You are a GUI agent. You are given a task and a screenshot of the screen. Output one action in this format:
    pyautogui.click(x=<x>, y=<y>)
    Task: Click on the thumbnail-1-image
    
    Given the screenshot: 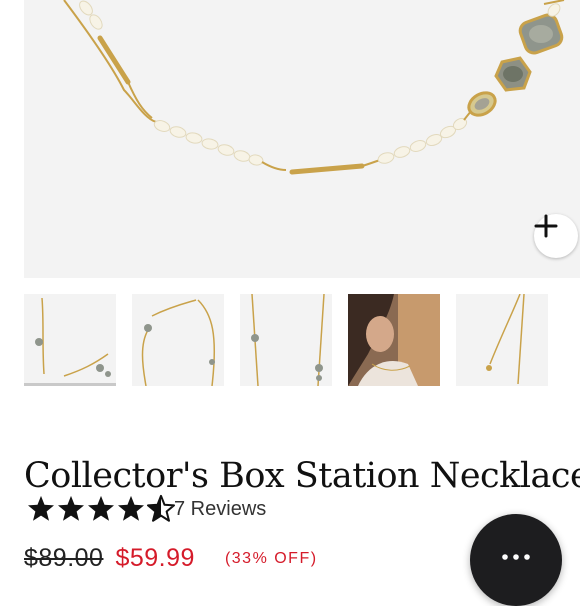 What is the action you would take?
    pyautogui.click(x=73, y=337)
    